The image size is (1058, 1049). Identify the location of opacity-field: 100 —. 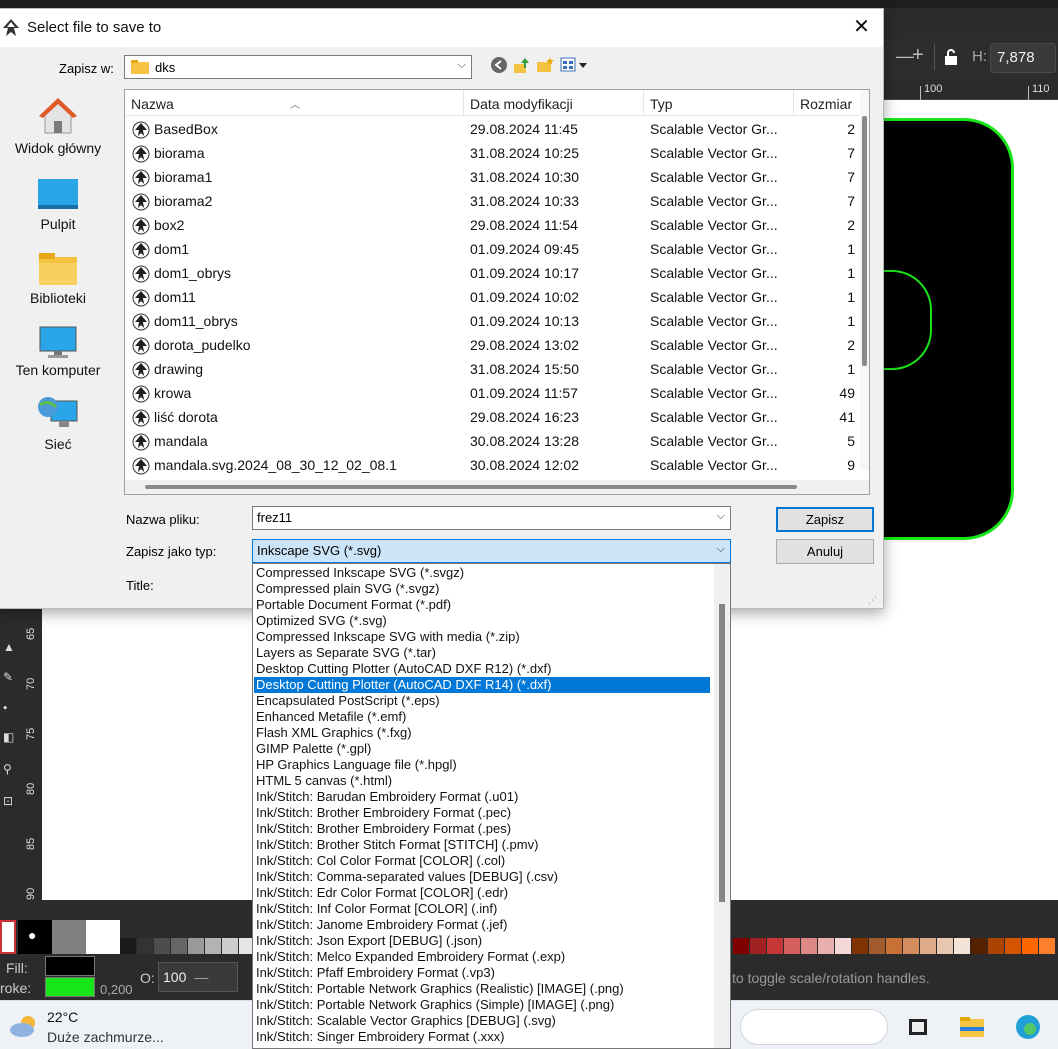
(198, 977).